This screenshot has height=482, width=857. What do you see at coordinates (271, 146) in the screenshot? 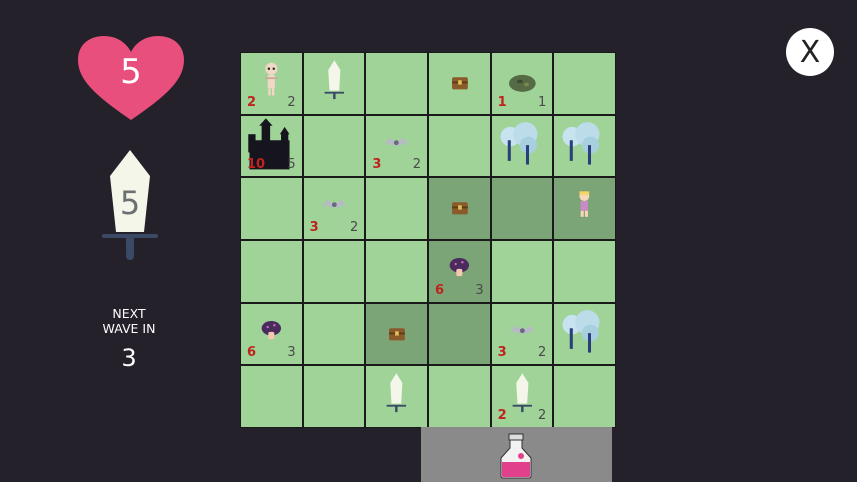
I see `board-cell: 10 5` at bounding box center [271, 146].